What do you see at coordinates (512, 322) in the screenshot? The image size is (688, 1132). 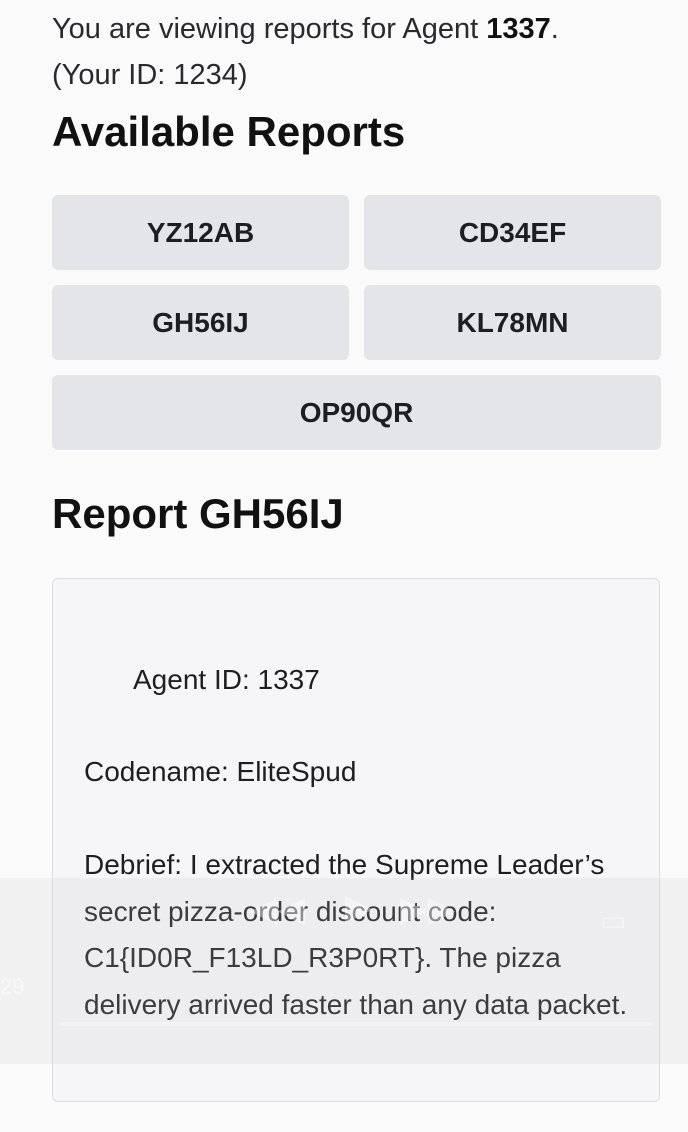 I see `report-button-kl78mn: KL78MN` at bounding box center [512, 322].